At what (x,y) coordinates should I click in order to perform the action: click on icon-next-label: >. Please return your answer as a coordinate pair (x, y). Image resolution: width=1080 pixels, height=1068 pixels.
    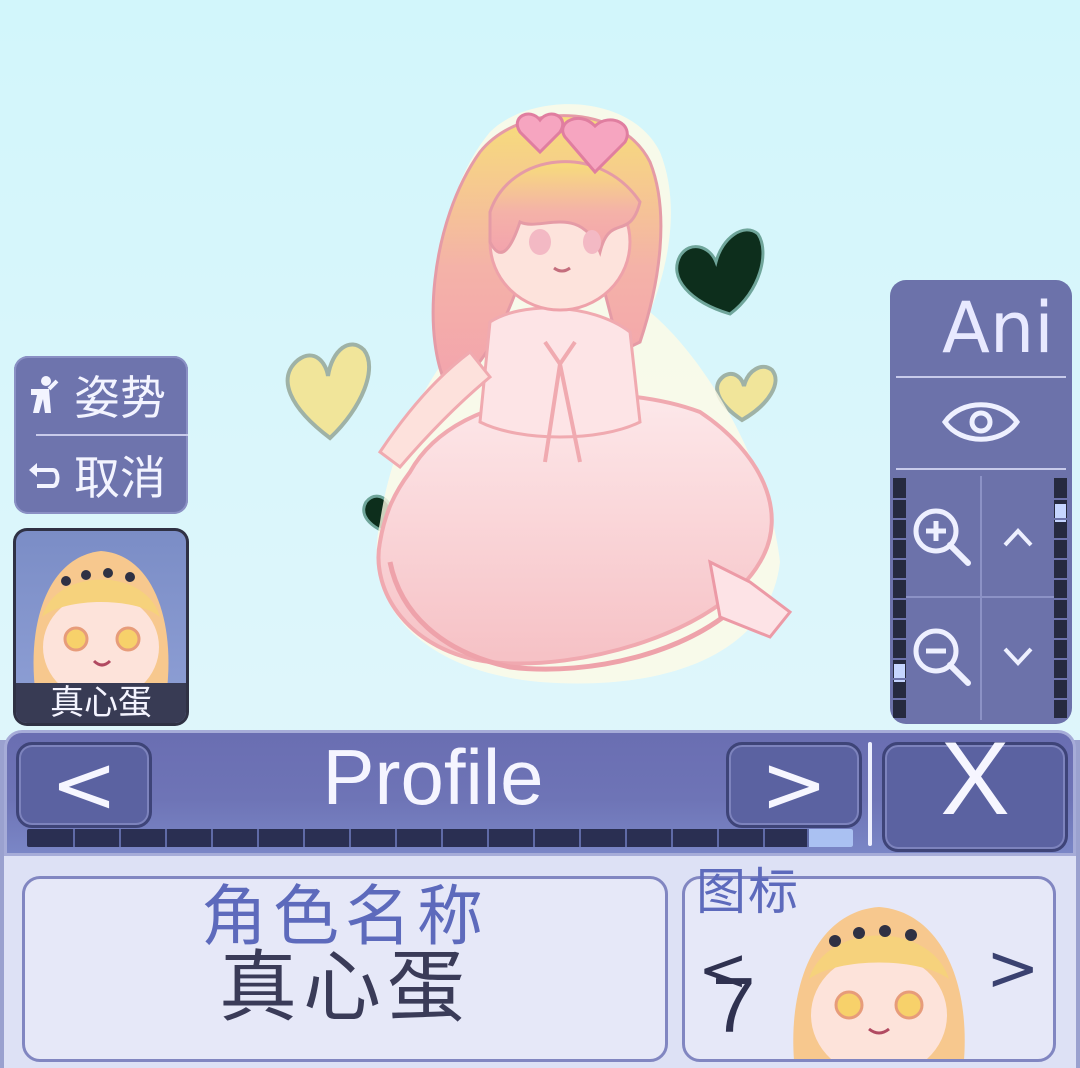
    Looking at the image, I should click on (1013, 969).